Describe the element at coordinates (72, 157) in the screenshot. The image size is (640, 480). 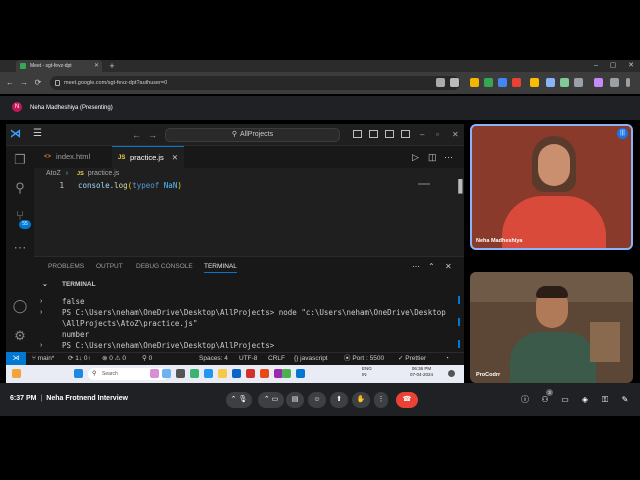
I see `tab-index-html: <> index.html` at that location.